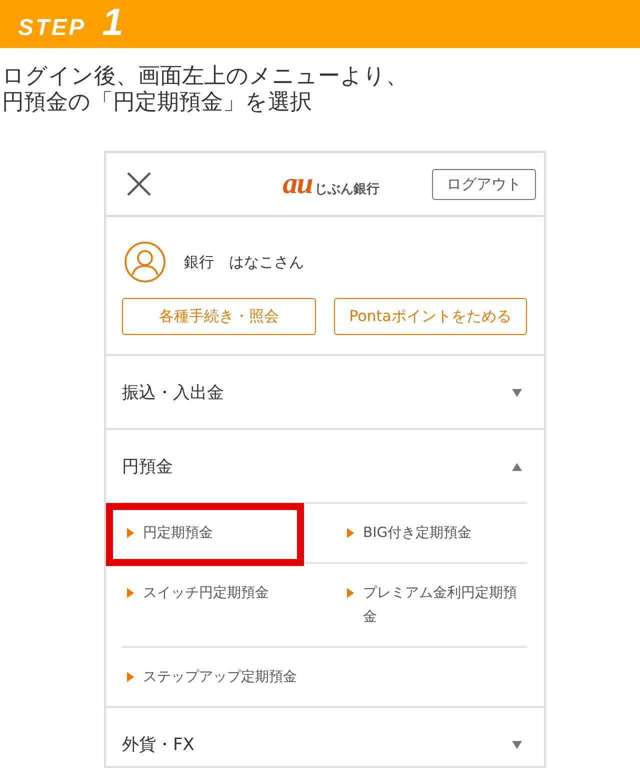 This screenshot has height=770, width=640. What do you see at coordinates (113, 23) in the screenshot?
I see `step-number: 1` at bounding box center [113, 23].